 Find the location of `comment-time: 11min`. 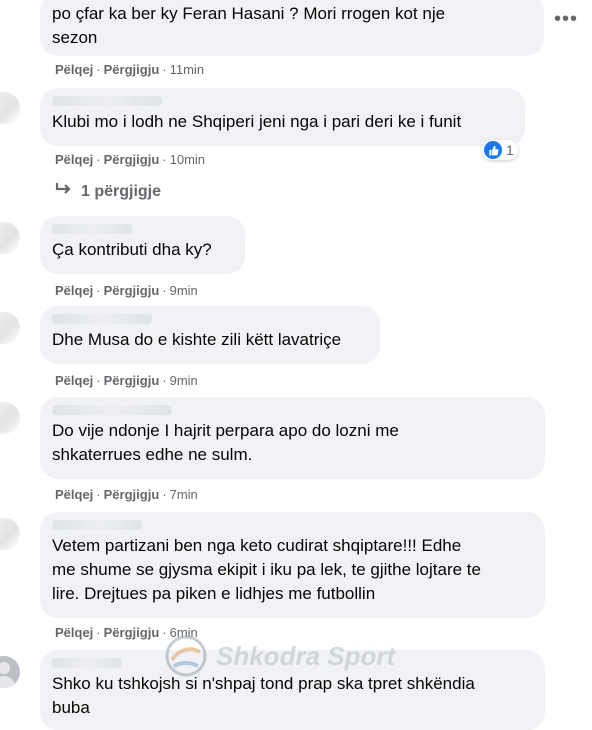

comment-time: 11min is located at coordinates (187, 69).